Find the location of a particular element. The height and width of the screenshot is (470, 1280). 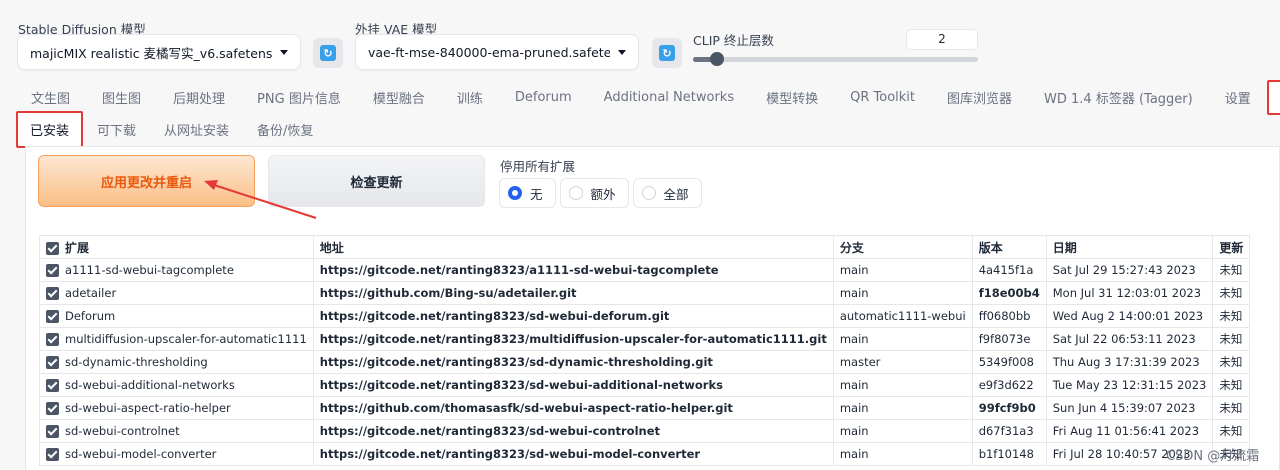

header-url: 地址 is located at coordinates (573, 247).